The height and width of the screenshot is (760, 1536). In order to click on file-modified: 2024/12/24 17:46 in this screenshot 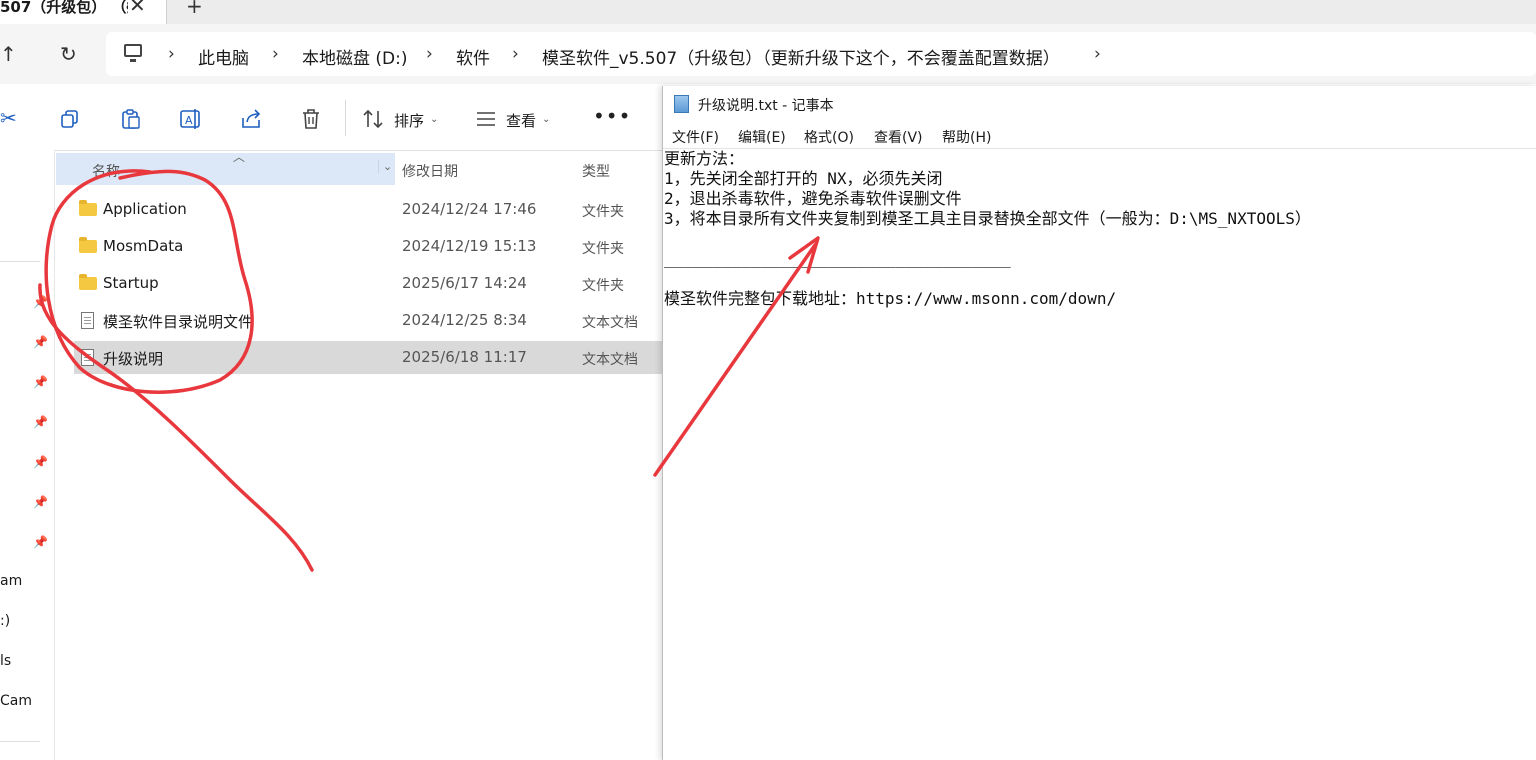, I will do `click(469, 209)`.